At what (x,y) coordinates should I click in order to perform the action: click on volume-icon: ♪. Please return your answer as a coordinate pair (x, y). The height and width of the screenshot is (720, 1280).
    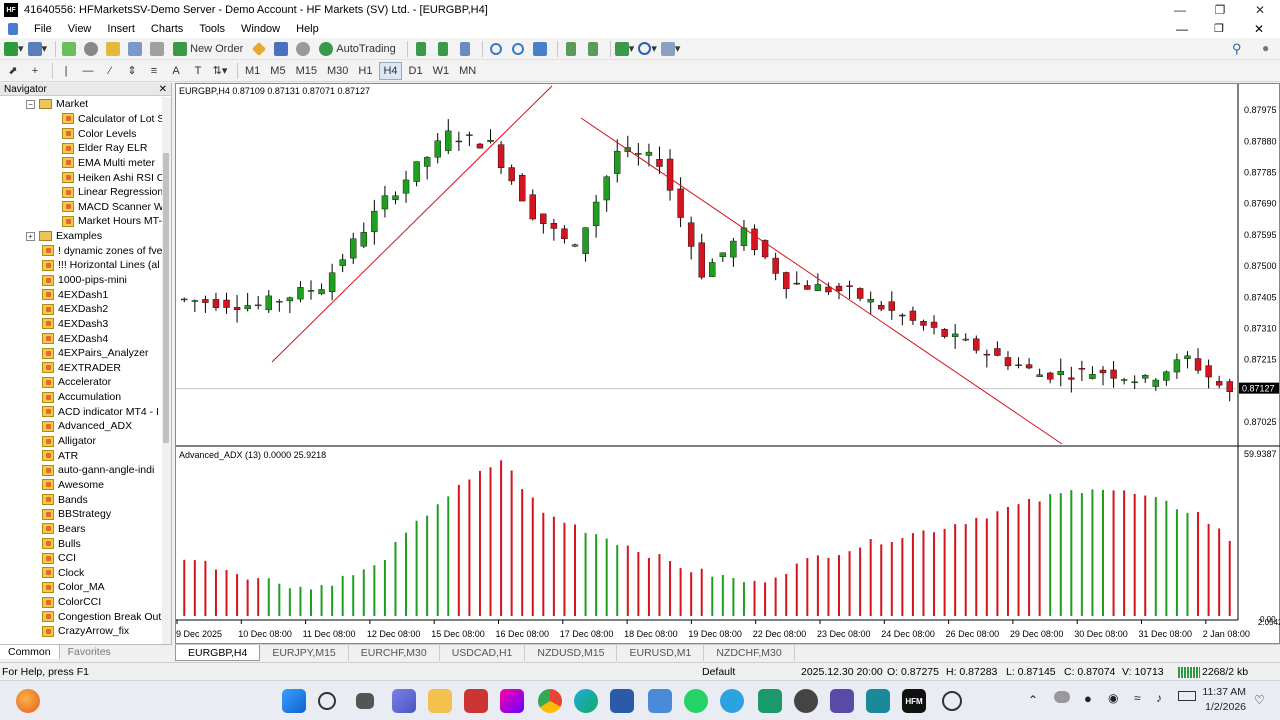
    Looking at the image, I should click on (1159, 698).